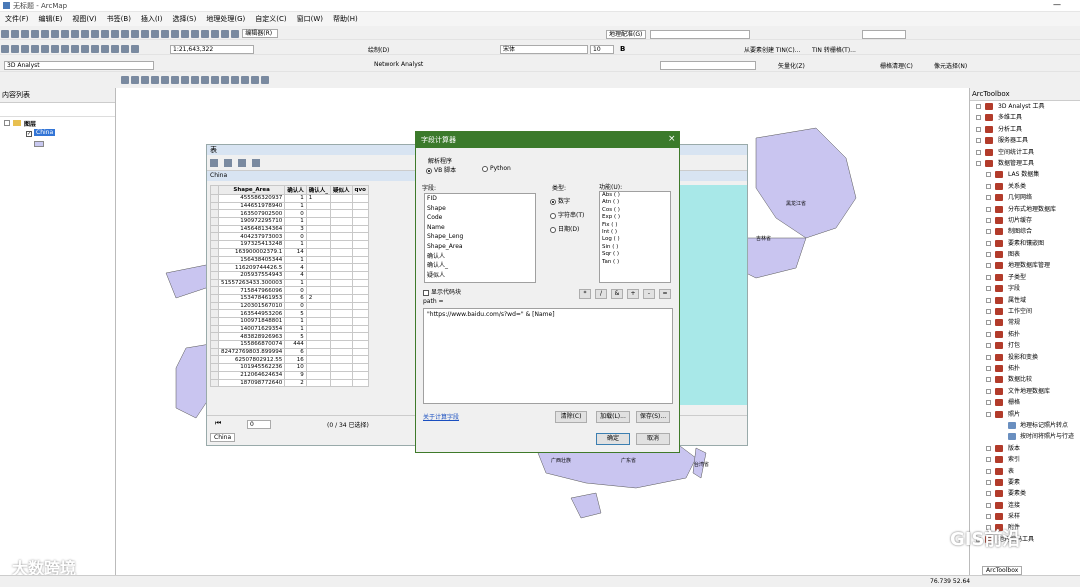 The height and width of the screenshot is (587, 1080). Describe the element at coordinates (289, 283) in the screenshot. I see `table-row: 51557263433.300003 1` at that location.